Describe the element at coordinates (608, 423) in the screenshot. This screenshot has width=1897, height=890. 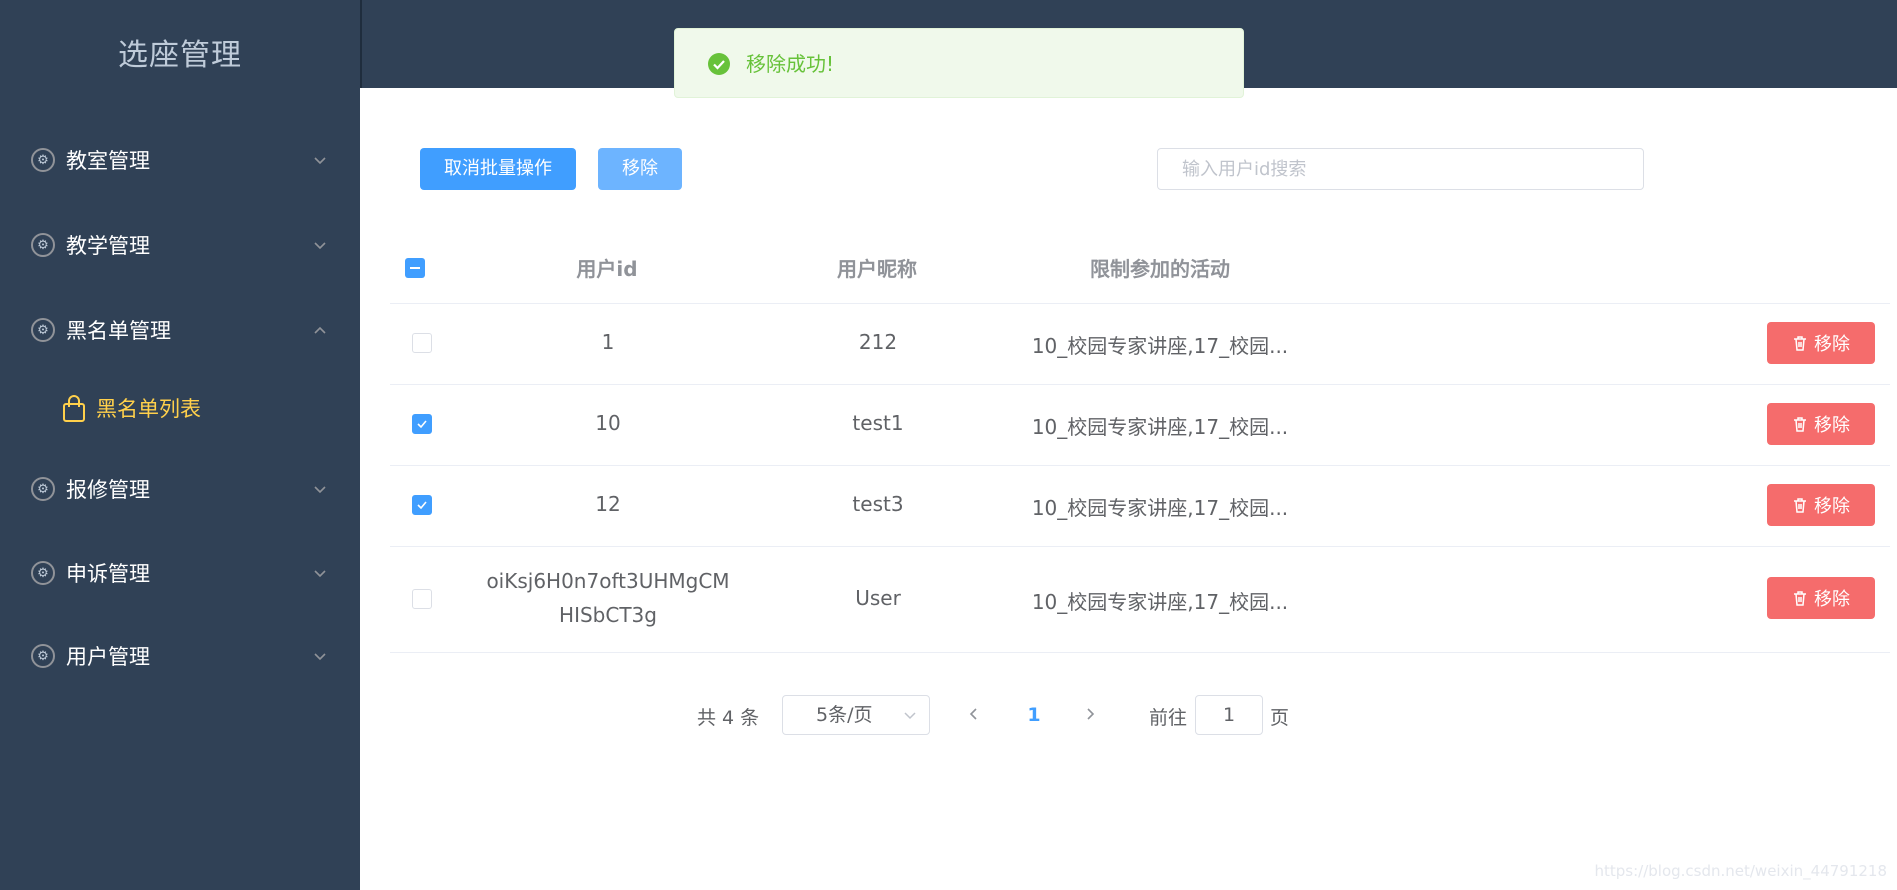
I see `cell-user-id: 10` at that location.